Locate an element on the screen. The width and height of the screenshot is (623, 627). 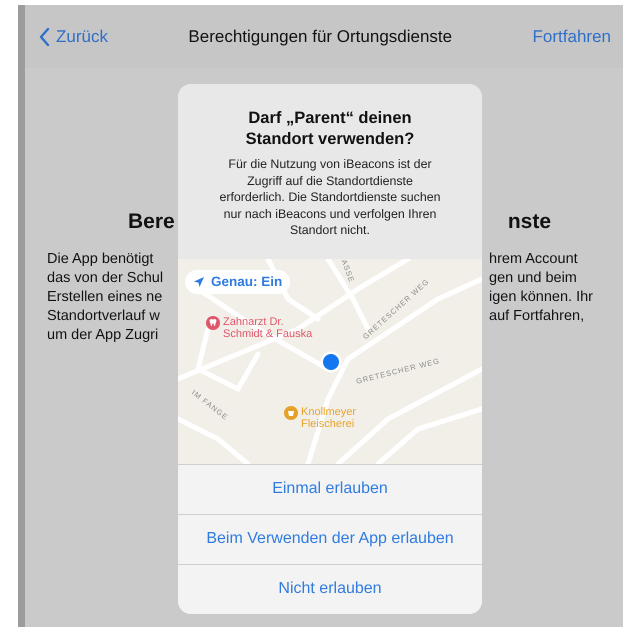
heading-fragment: nste is located at coordinates (529, 222).